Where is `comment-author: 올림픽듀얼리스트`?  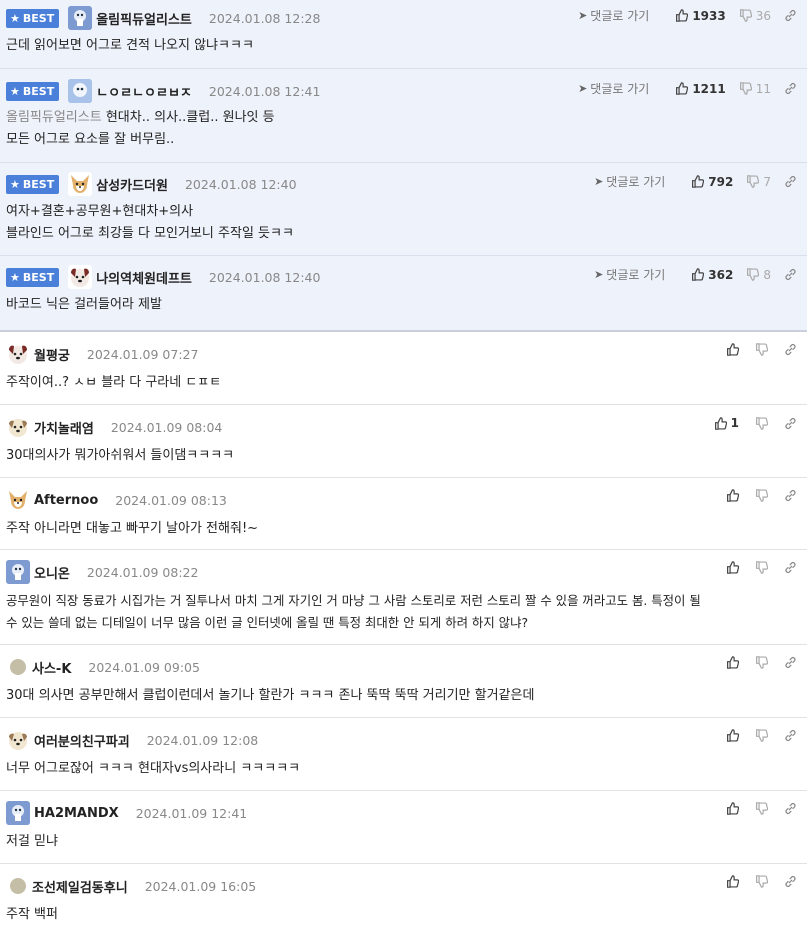 comment-author: 올림픽듀얼리스트 is located at coordinates (144, 18).